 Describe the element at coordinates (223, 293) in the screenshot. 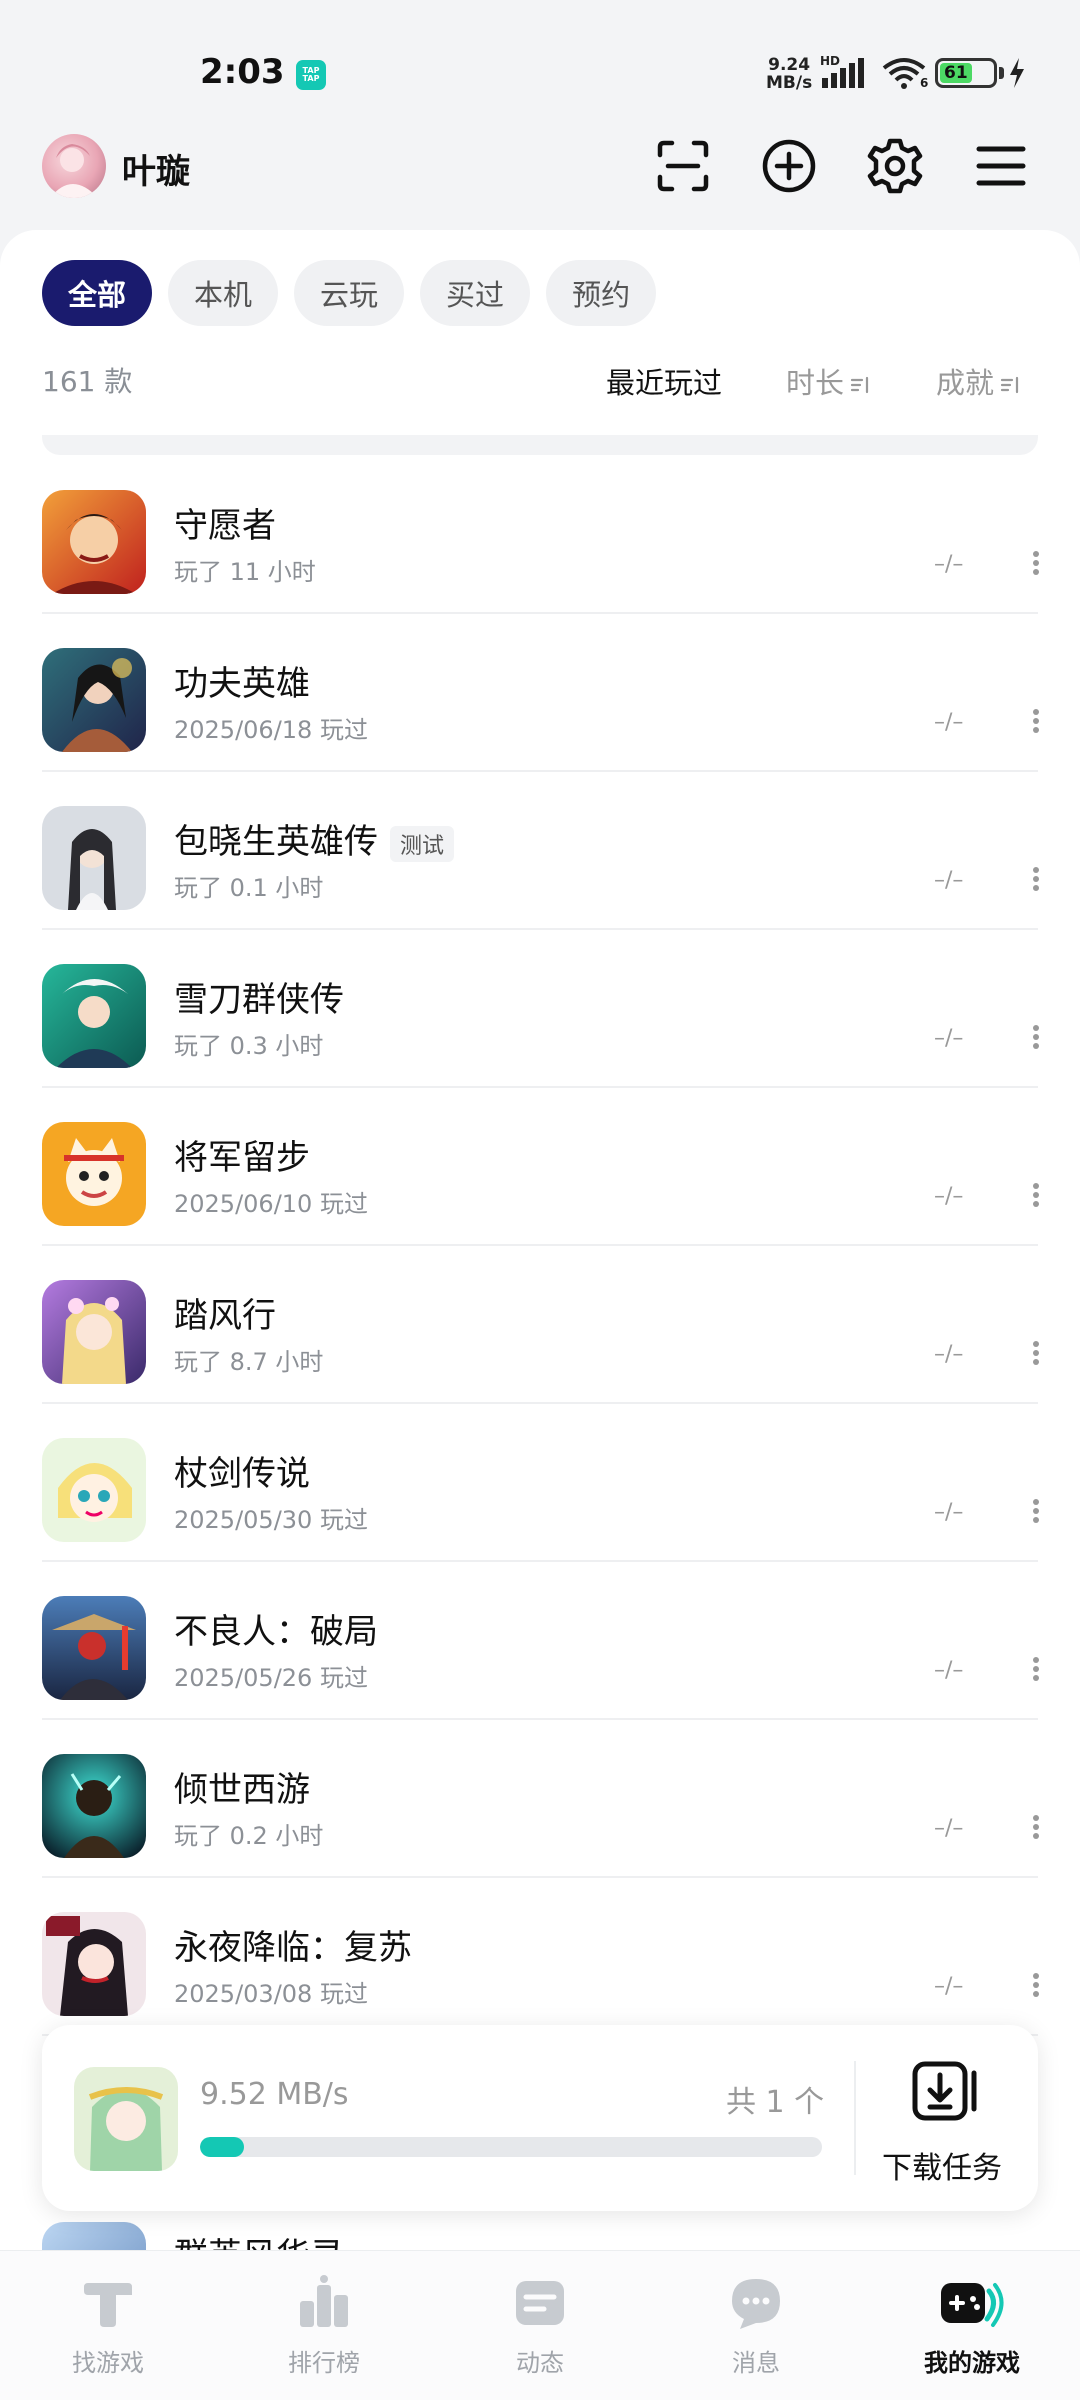

I see `filter-chip-local: 本机` at that location.